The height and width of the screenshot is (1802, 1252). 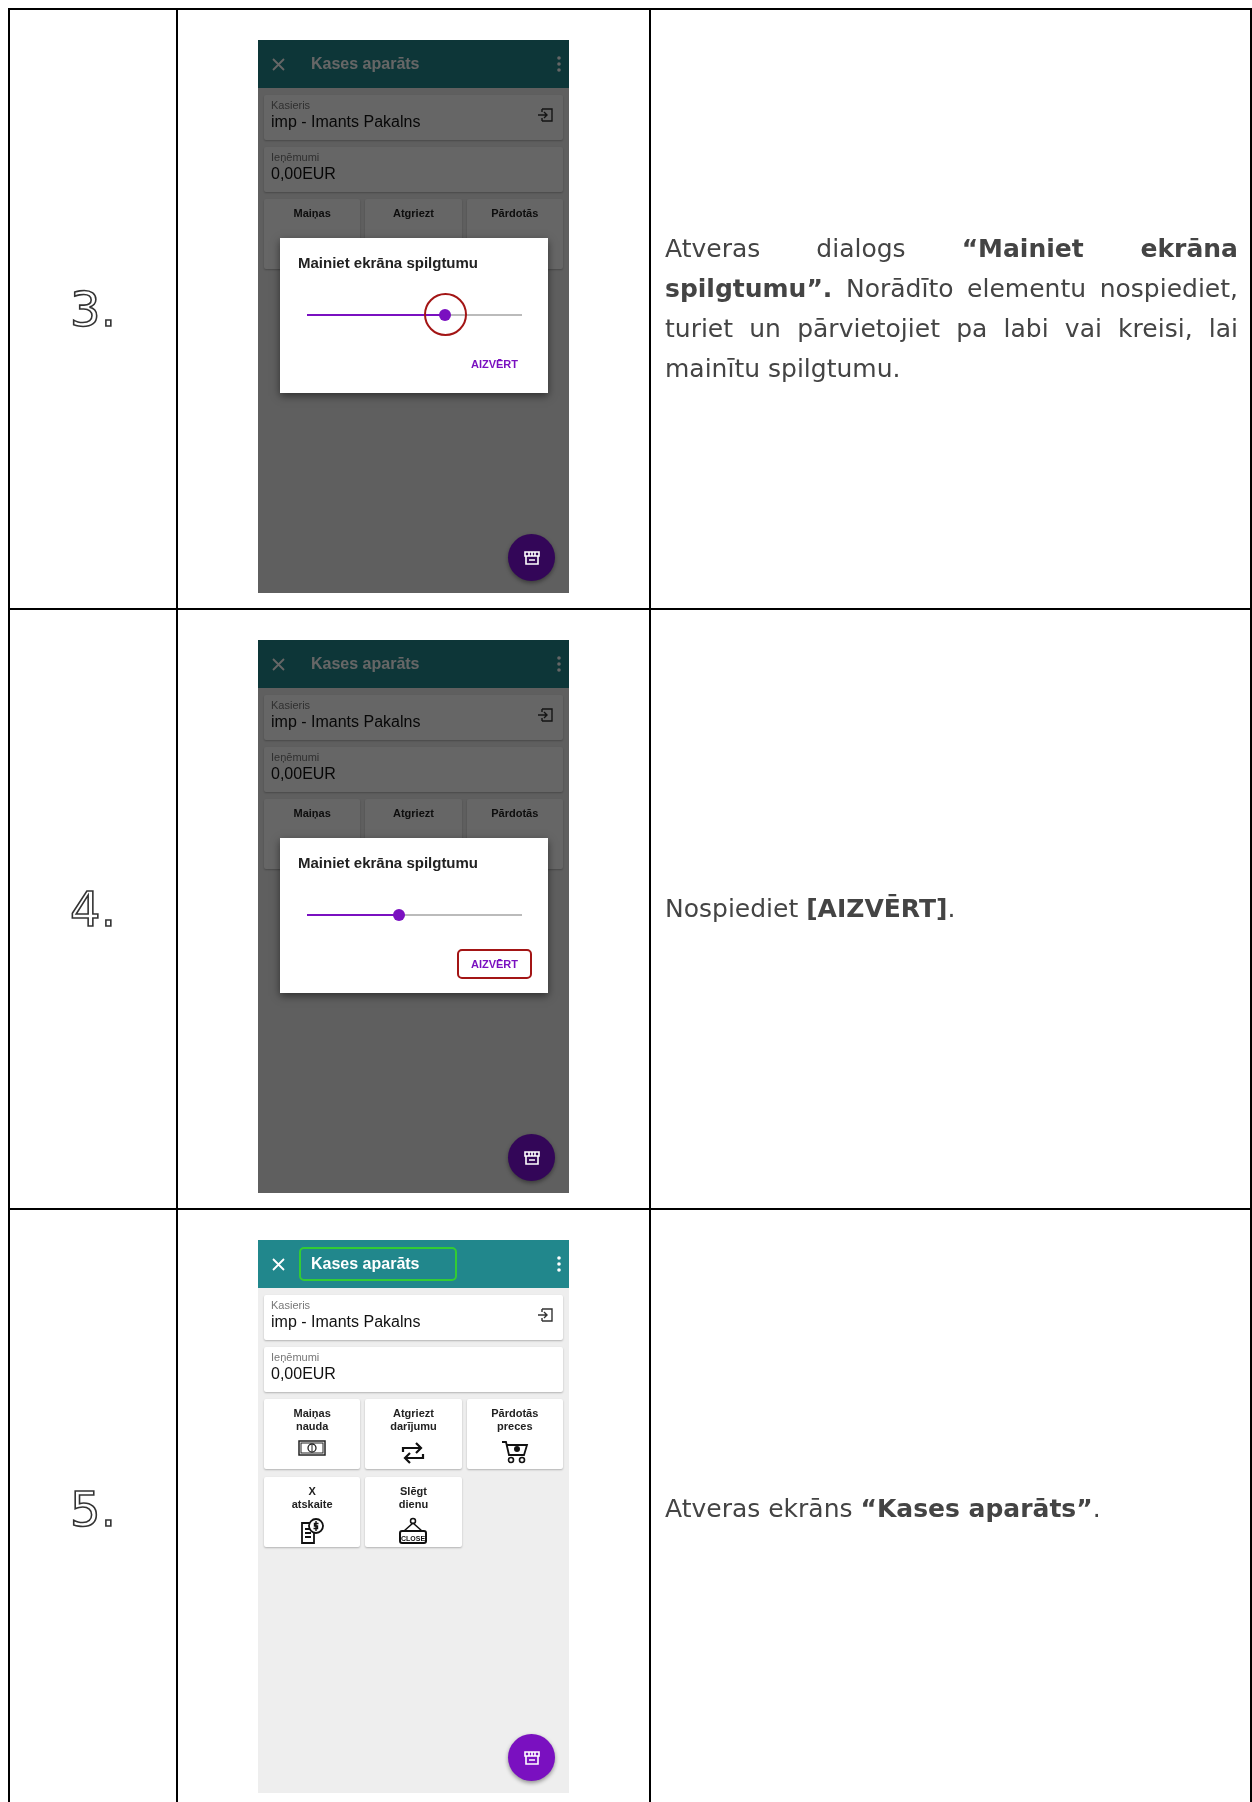 I want to click on tile-label: X, so click(x=312, y=1491).